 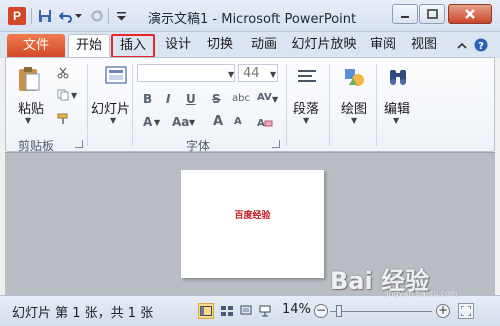 What do you see at coordinates (231, 74) in the screenshot?
I see `font-name-dropdown-icon: ▼` at bounding box center [231, 74].